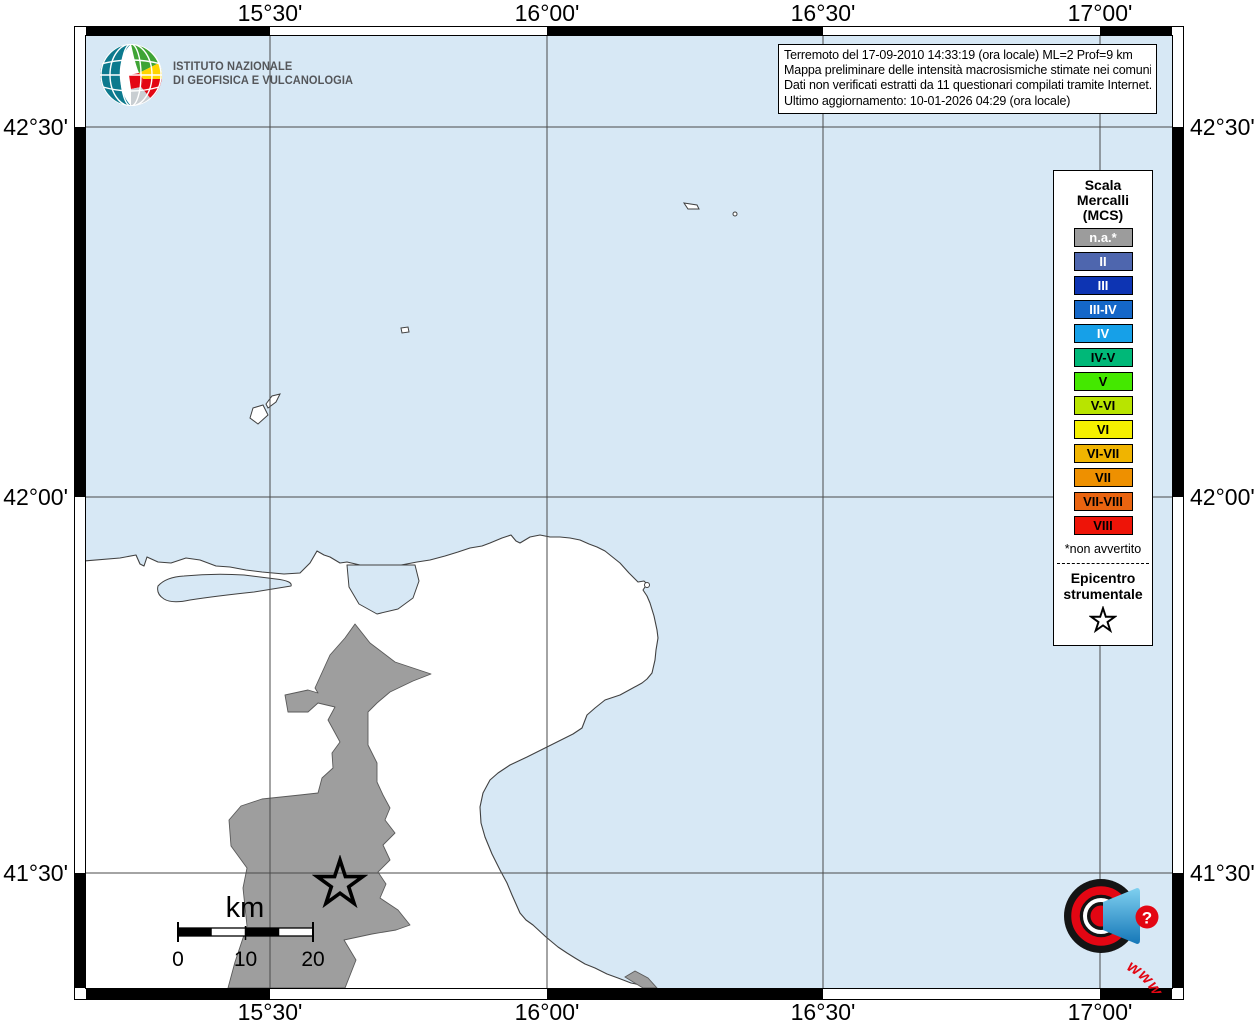 The width and height of the screenshot is (1255, 1024). Describe the element at coordinates (1103, 501) in the screenshot. I see `legend-swatch-vii-viii: VII-VIII` at that location.